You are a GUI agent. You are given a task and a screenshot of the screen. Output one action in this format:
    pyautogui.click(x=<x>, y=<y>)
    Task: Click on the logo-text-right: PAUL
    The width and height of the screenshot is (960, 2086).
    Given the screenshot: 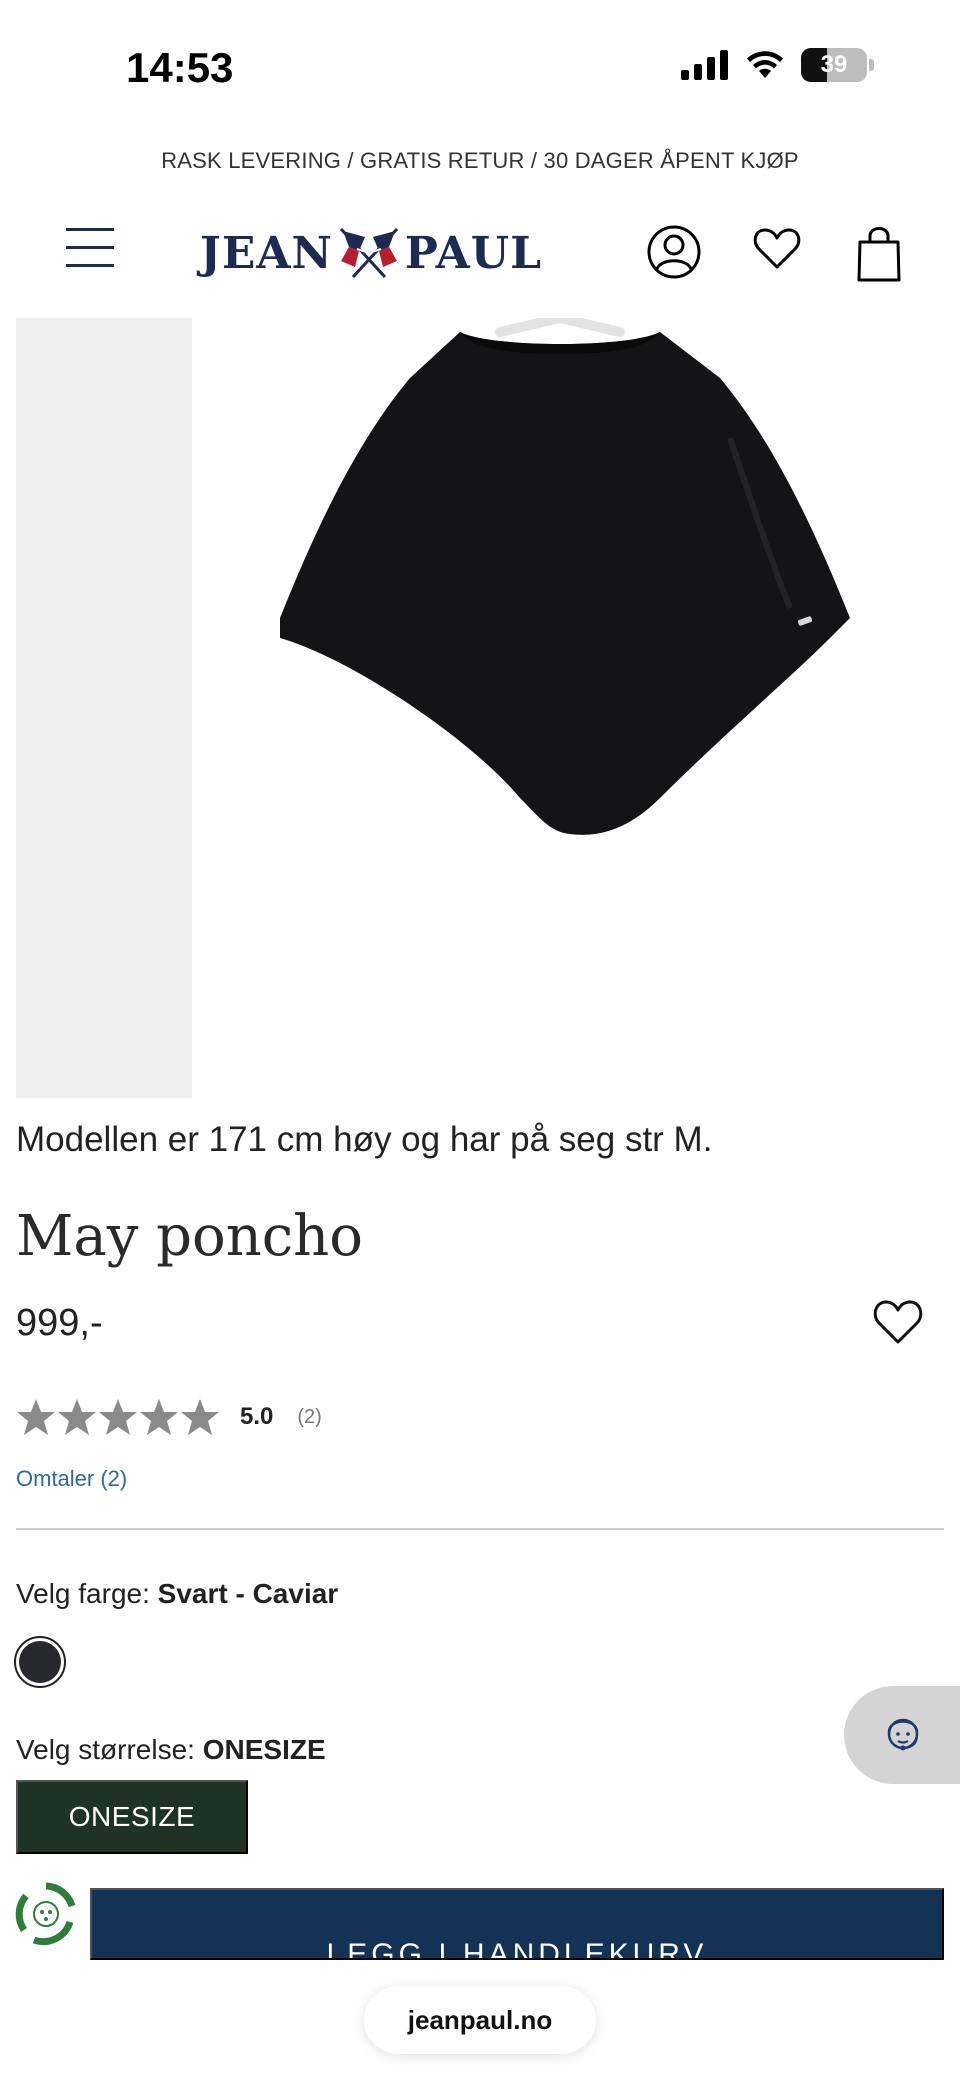 What is the action you would take?
    pyautogui.click(x=473, y=253)
    